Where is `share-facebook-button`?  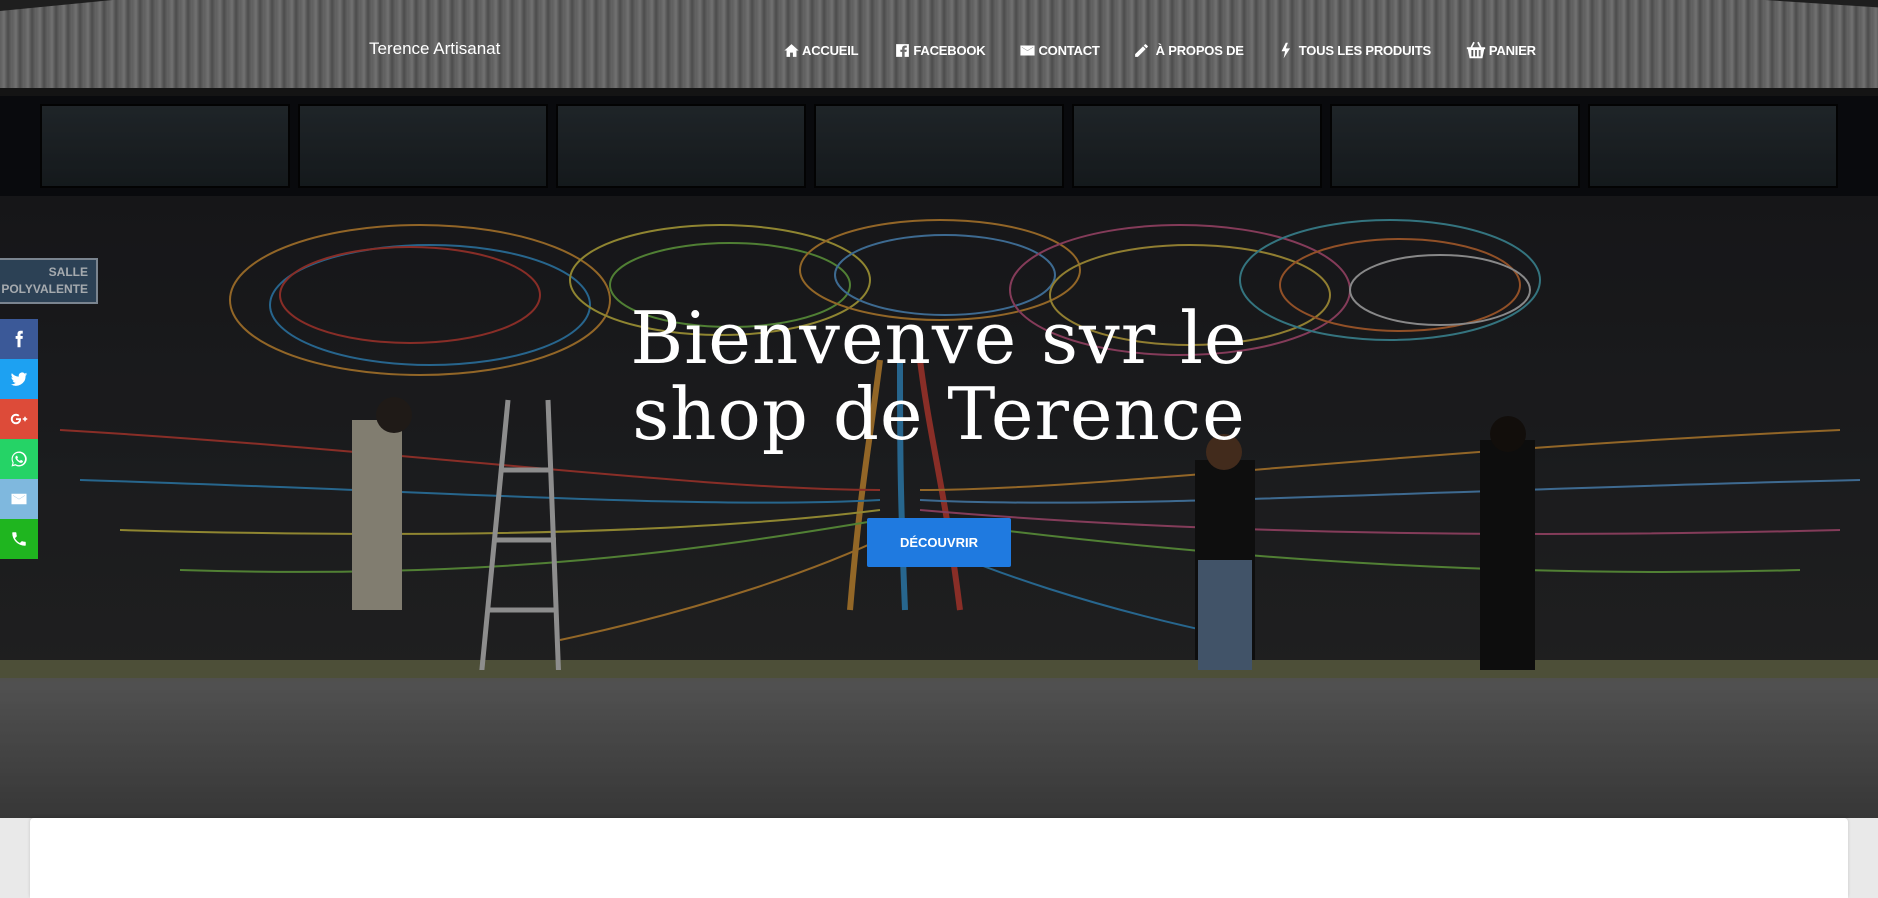
share-facebook-button is located at coordinates (19, 339).